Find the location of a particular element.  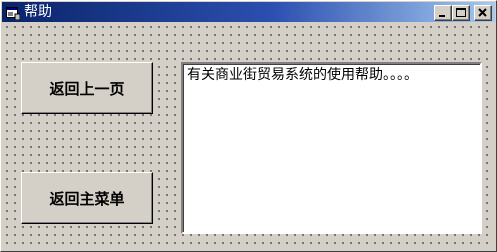

maximize-button is located at coordinates (461, 13).